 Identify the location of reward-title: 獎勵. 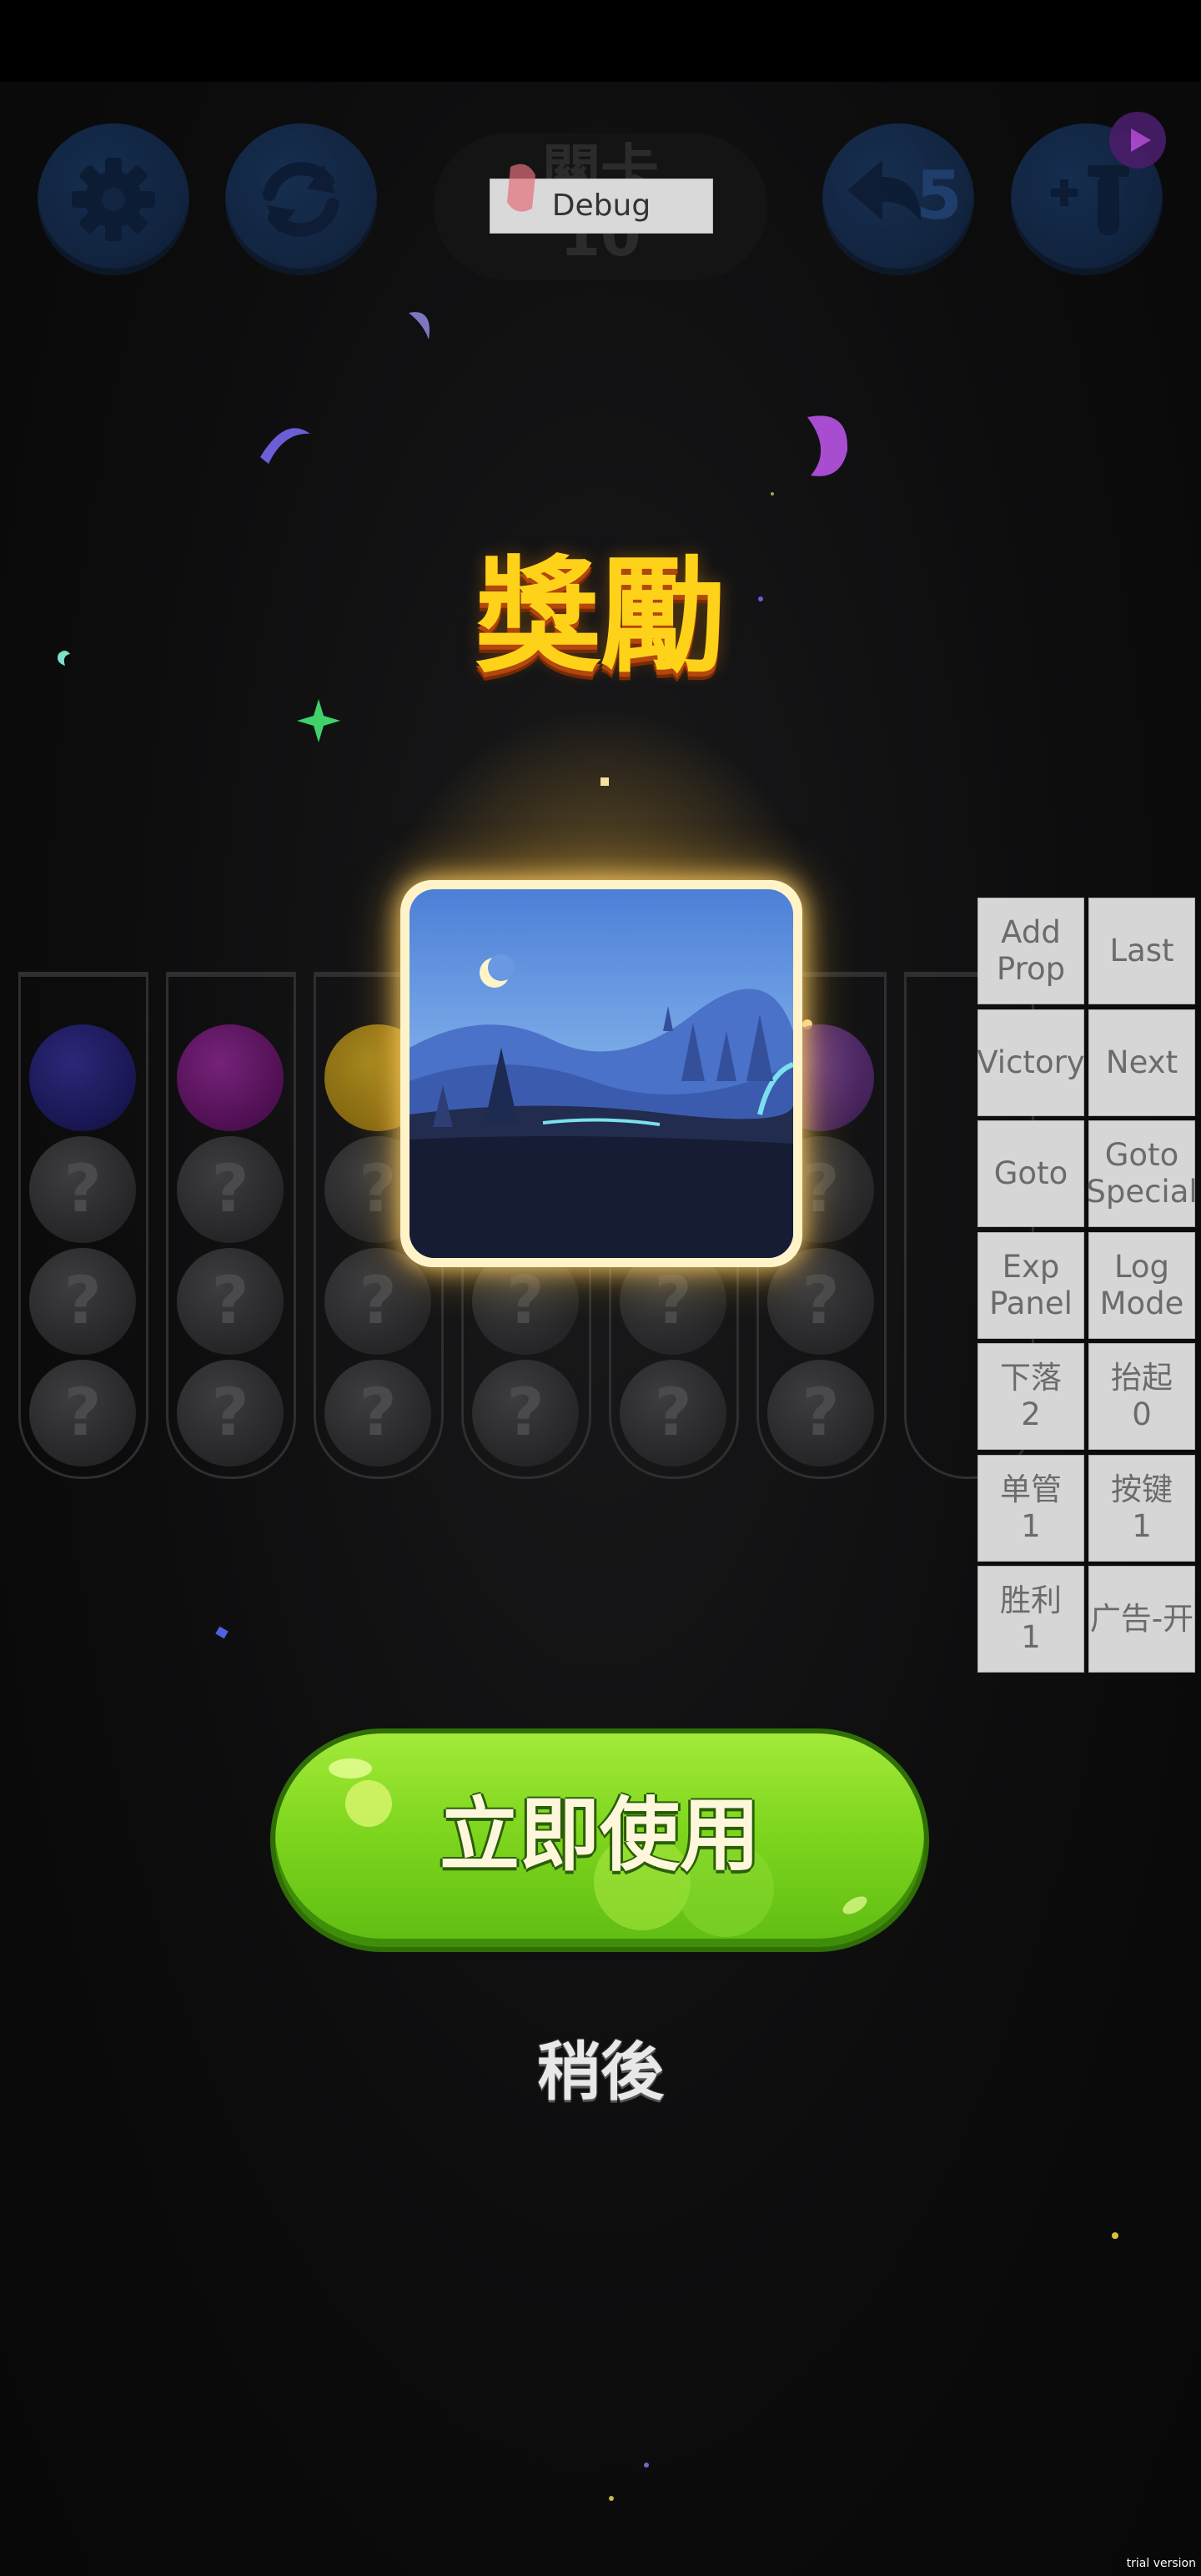
(601, 617).